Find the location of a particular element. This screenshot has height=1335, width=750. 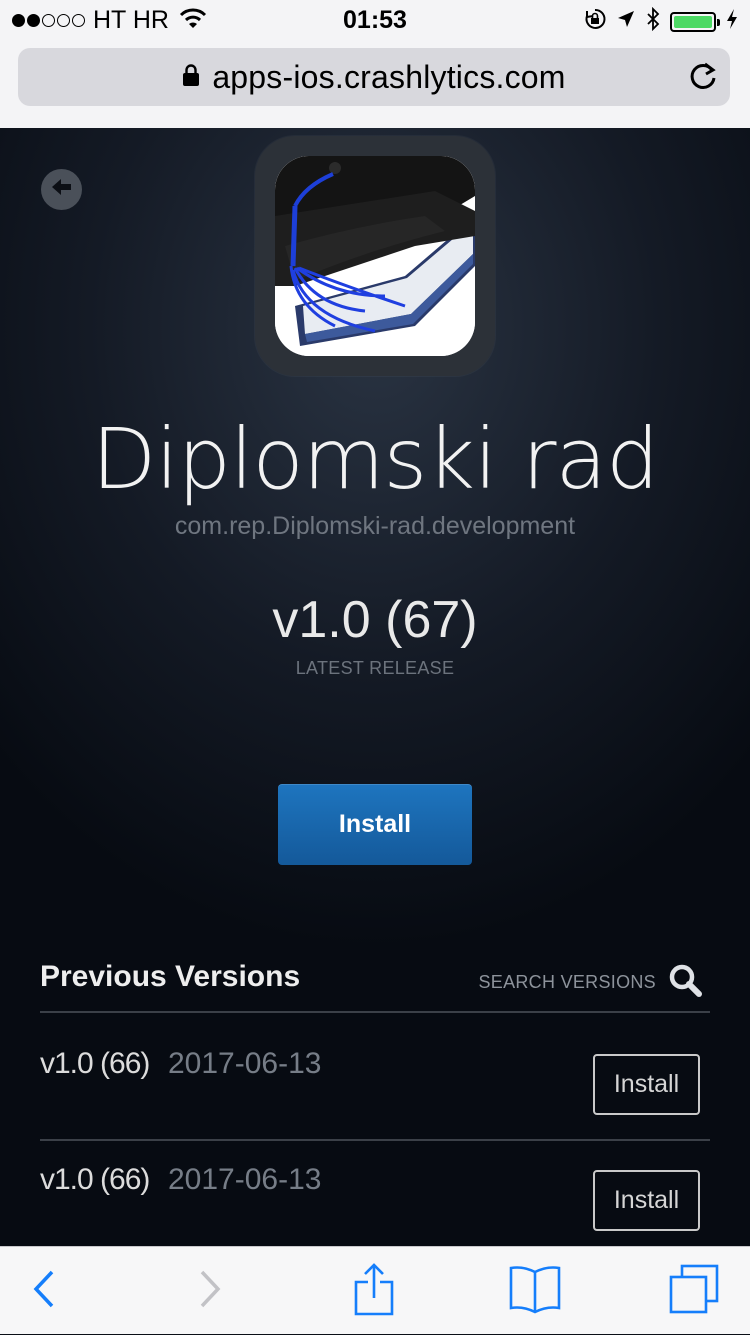

charging-icon is located at coordinates (732, 21).